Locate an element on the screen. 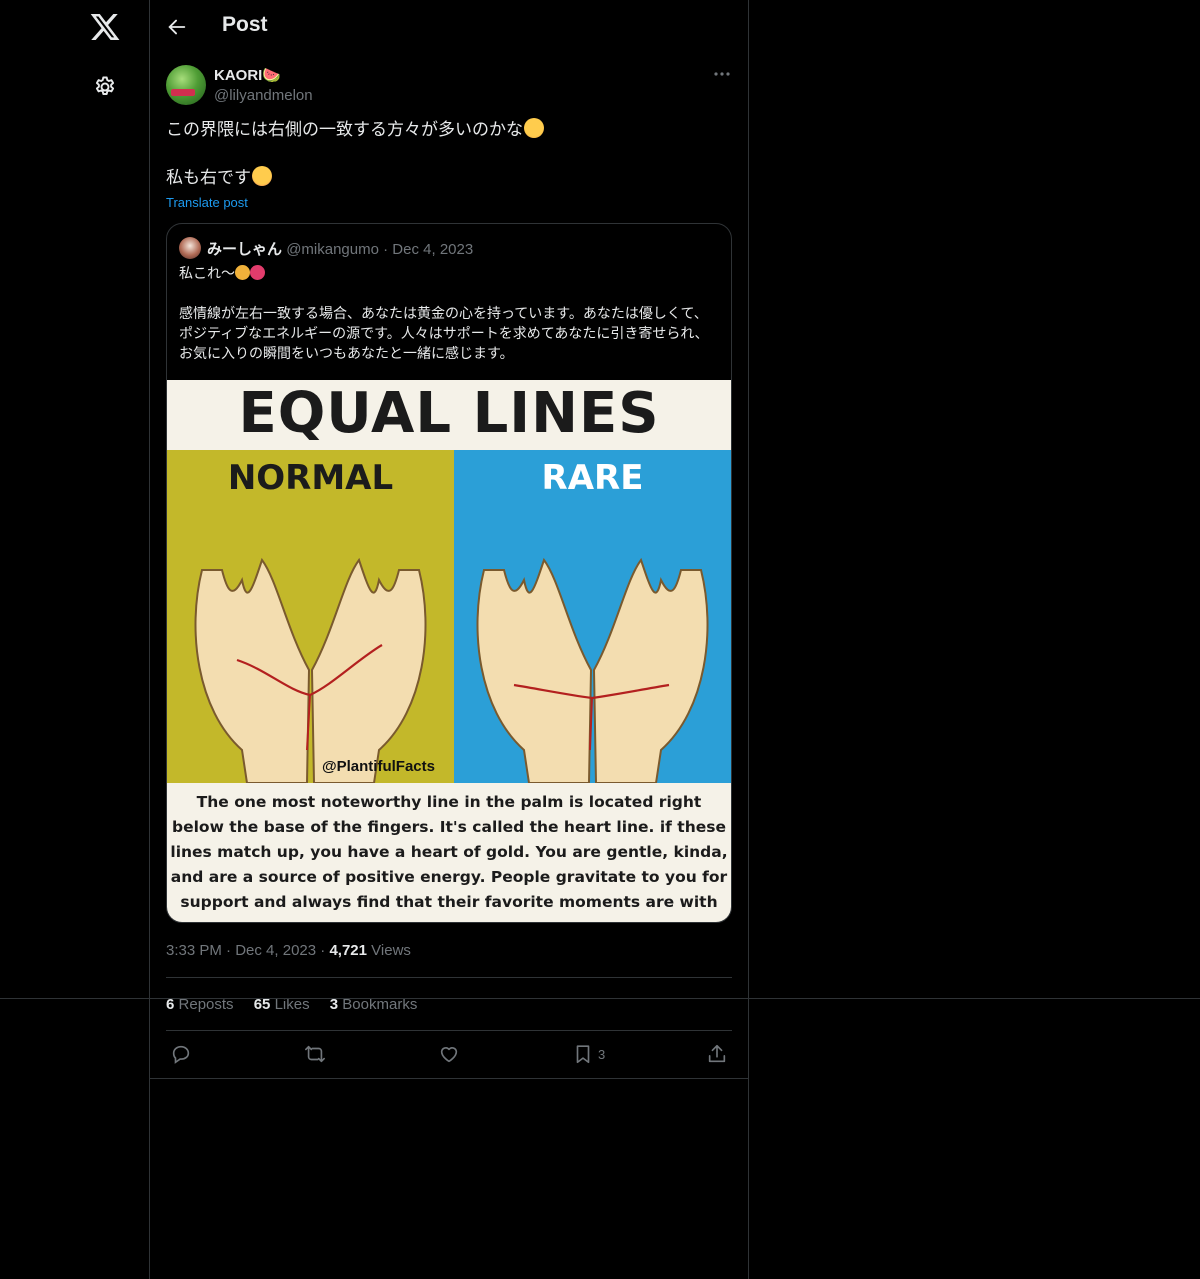  normal-panel: NORMAL @PlantifulFacts is located at coordinates (310, 616).